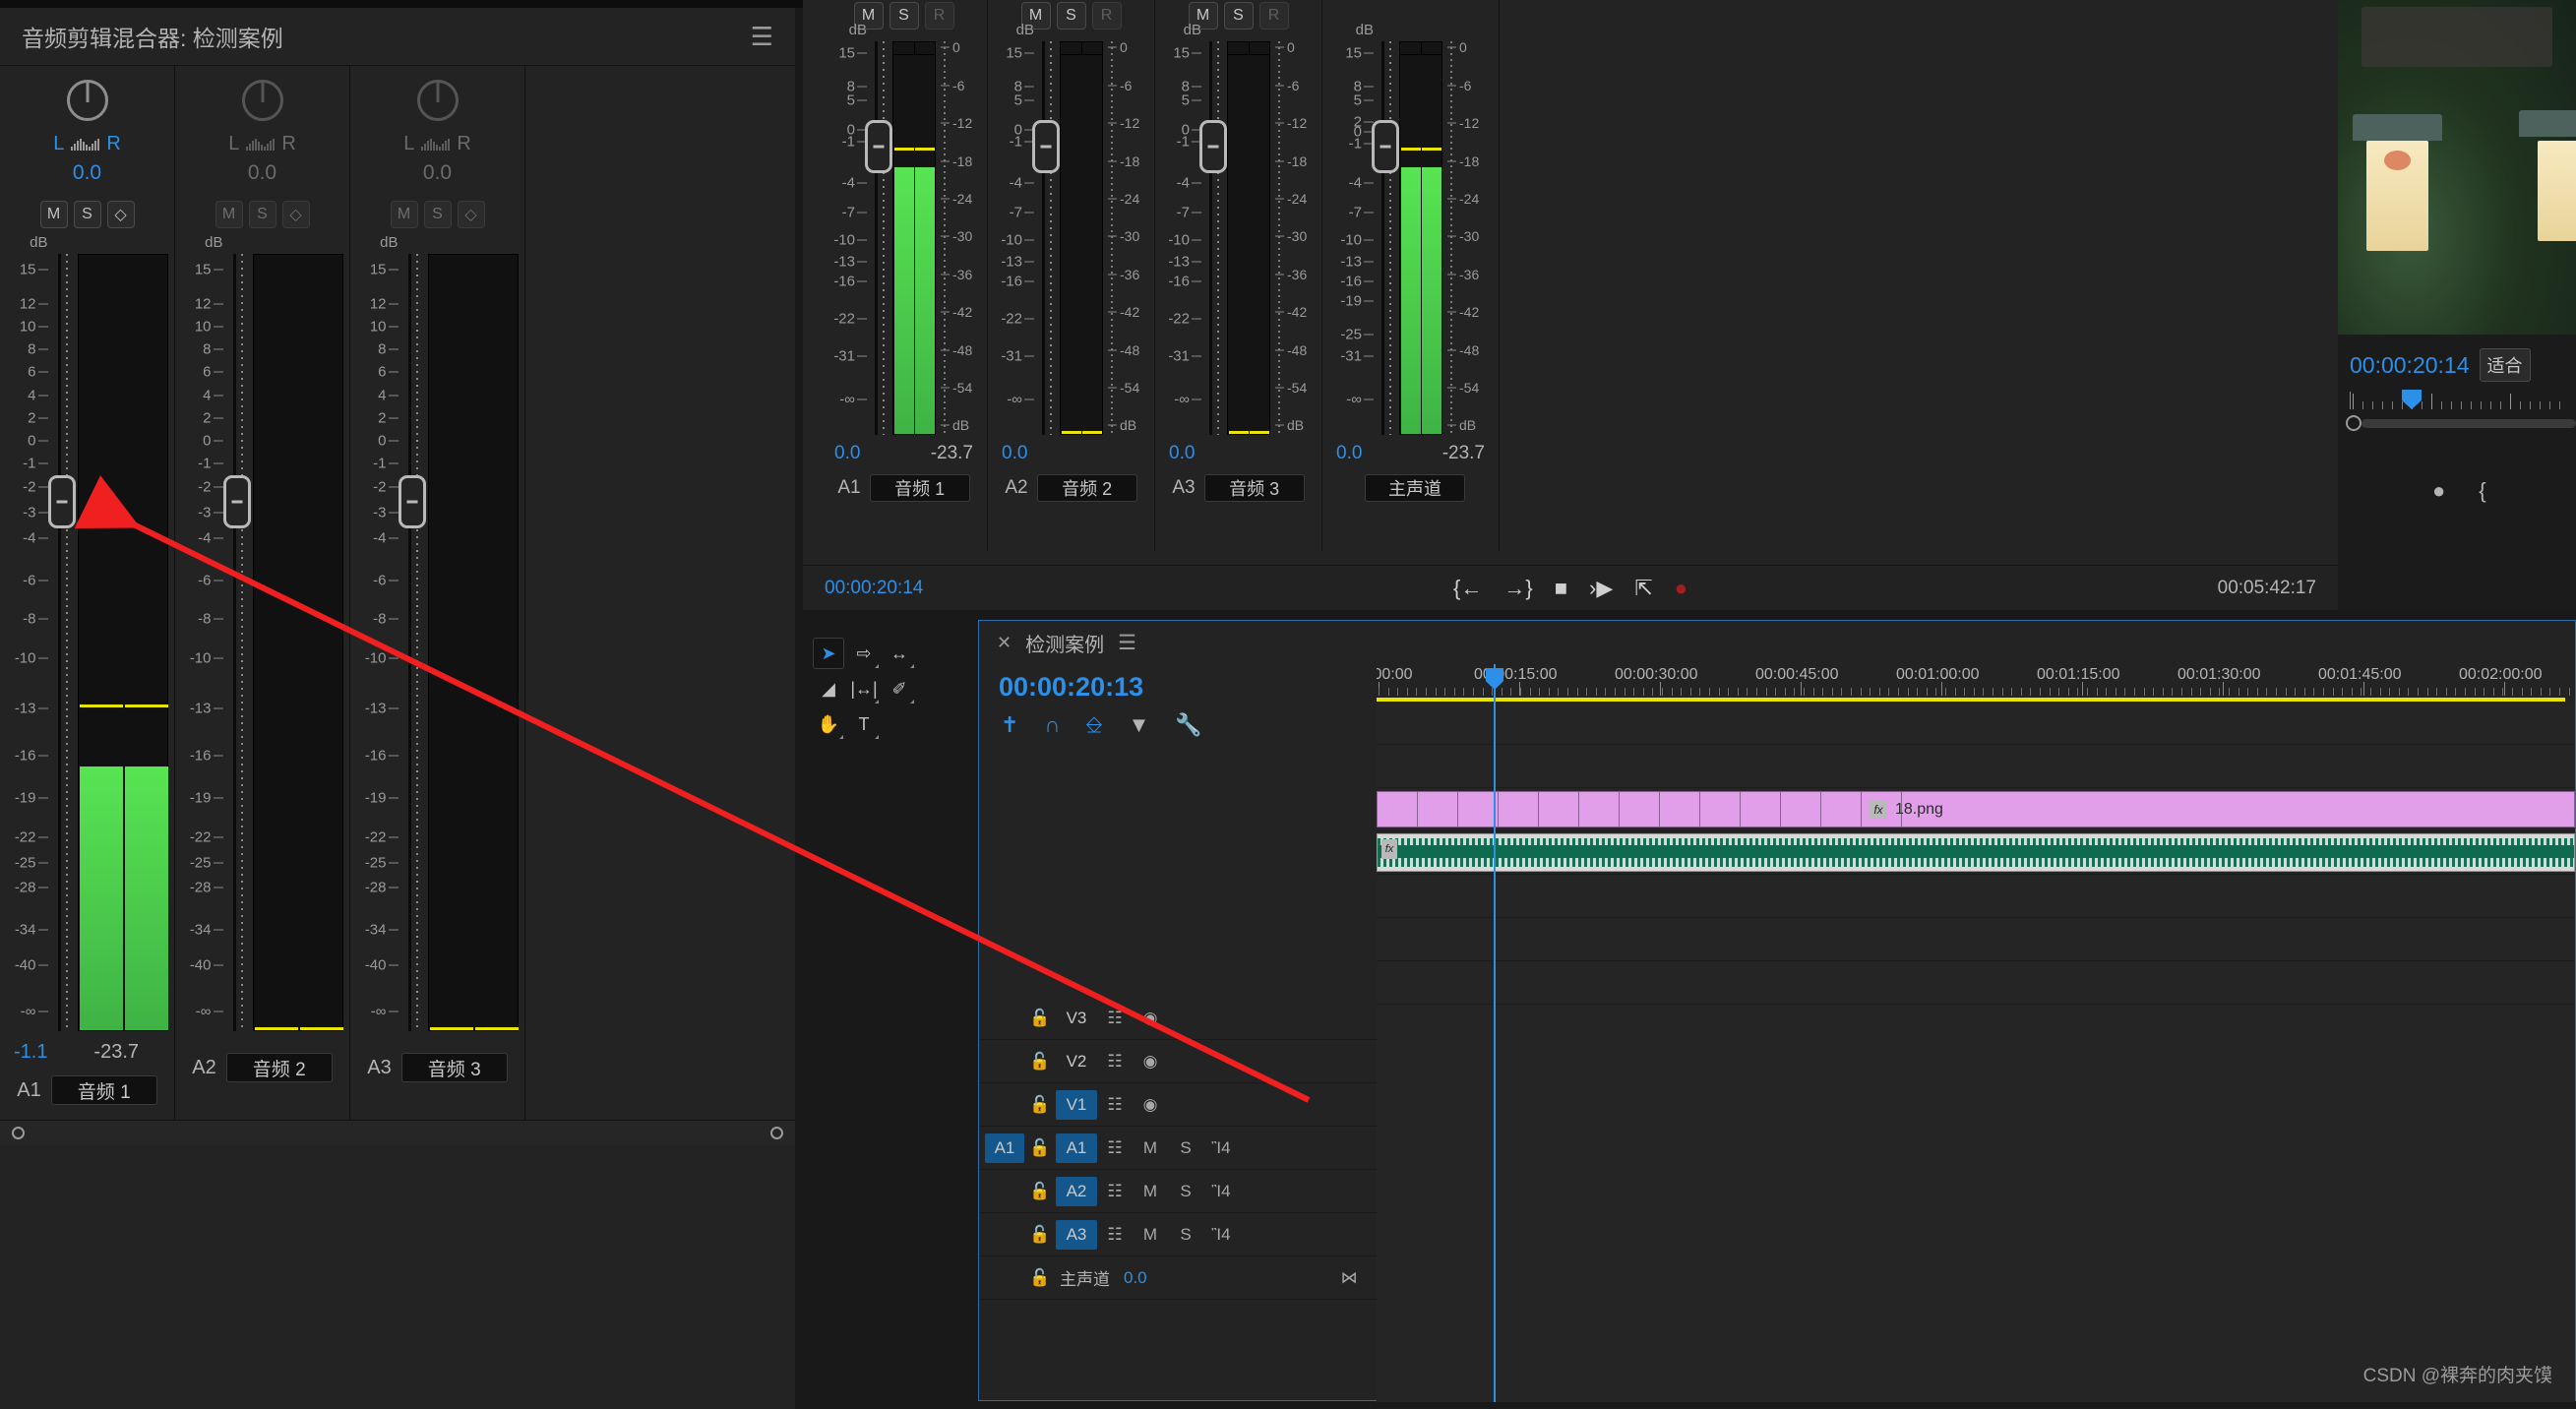  I want to click on hand-tool-icon: ✋, so click(828, 724).